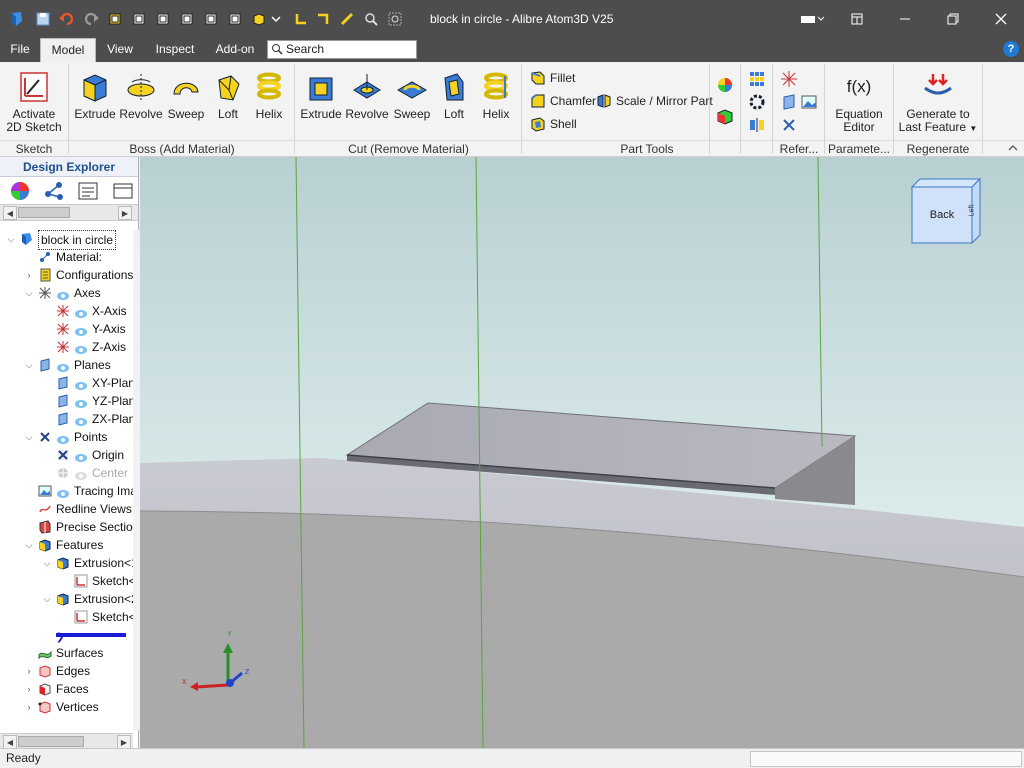 This screenshot has height=768, width=1024. Describe the element at coordinates (66, 311) in the screenshot. I see `tree-item: X-Axis` at that location.